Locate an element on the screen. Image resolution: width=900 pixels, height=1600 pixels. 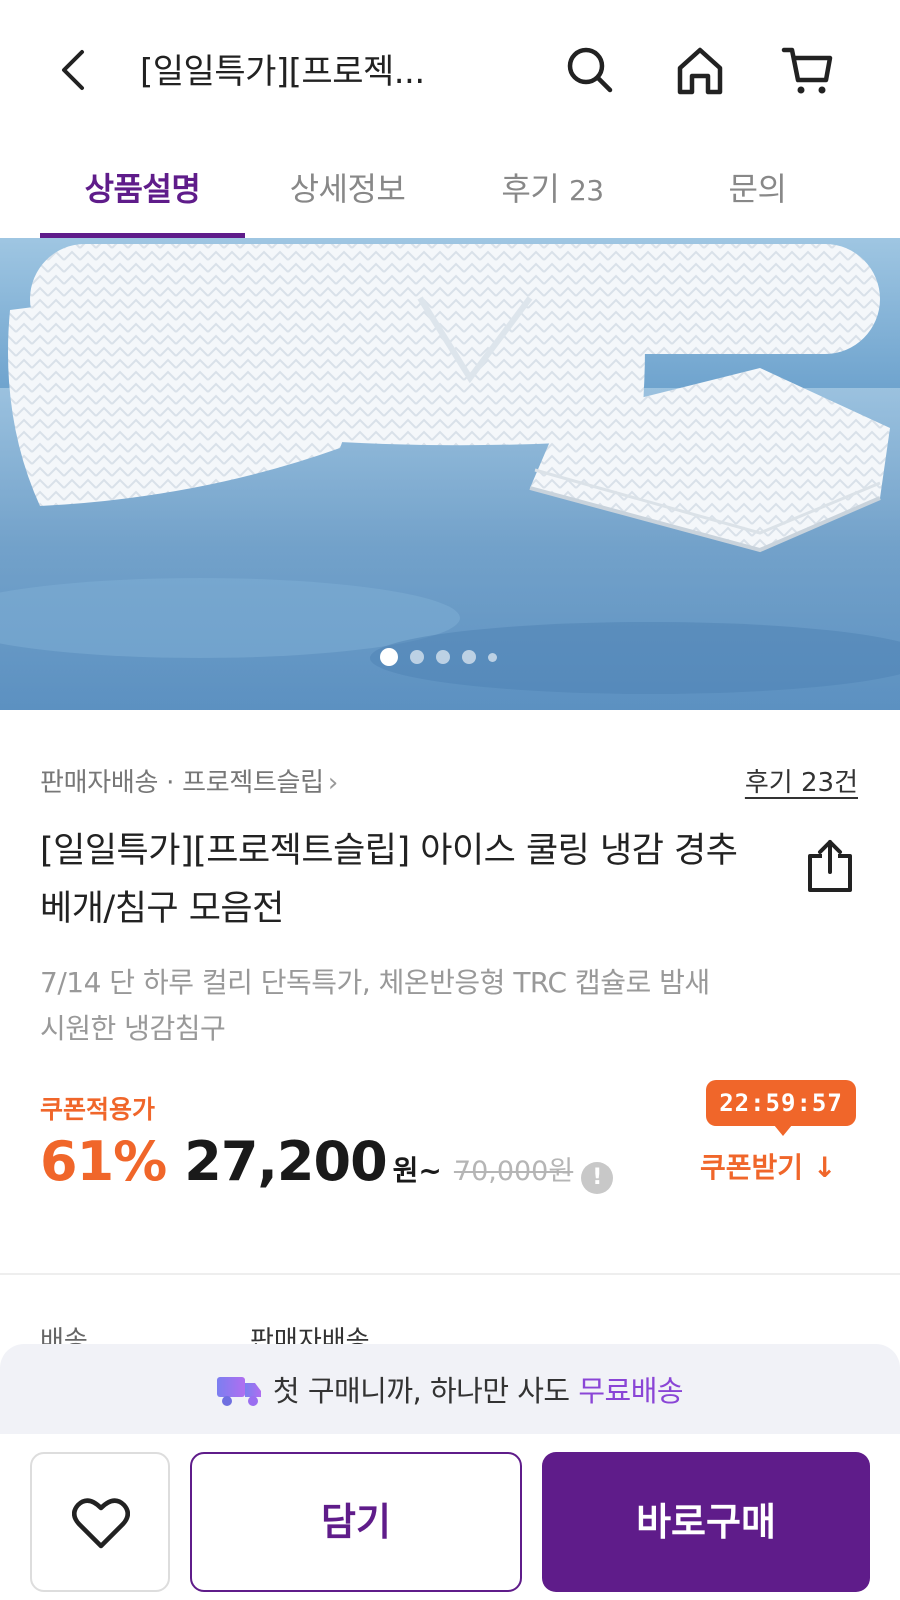
tab-inquiry: 문의 is located at coordinates (757, 189).